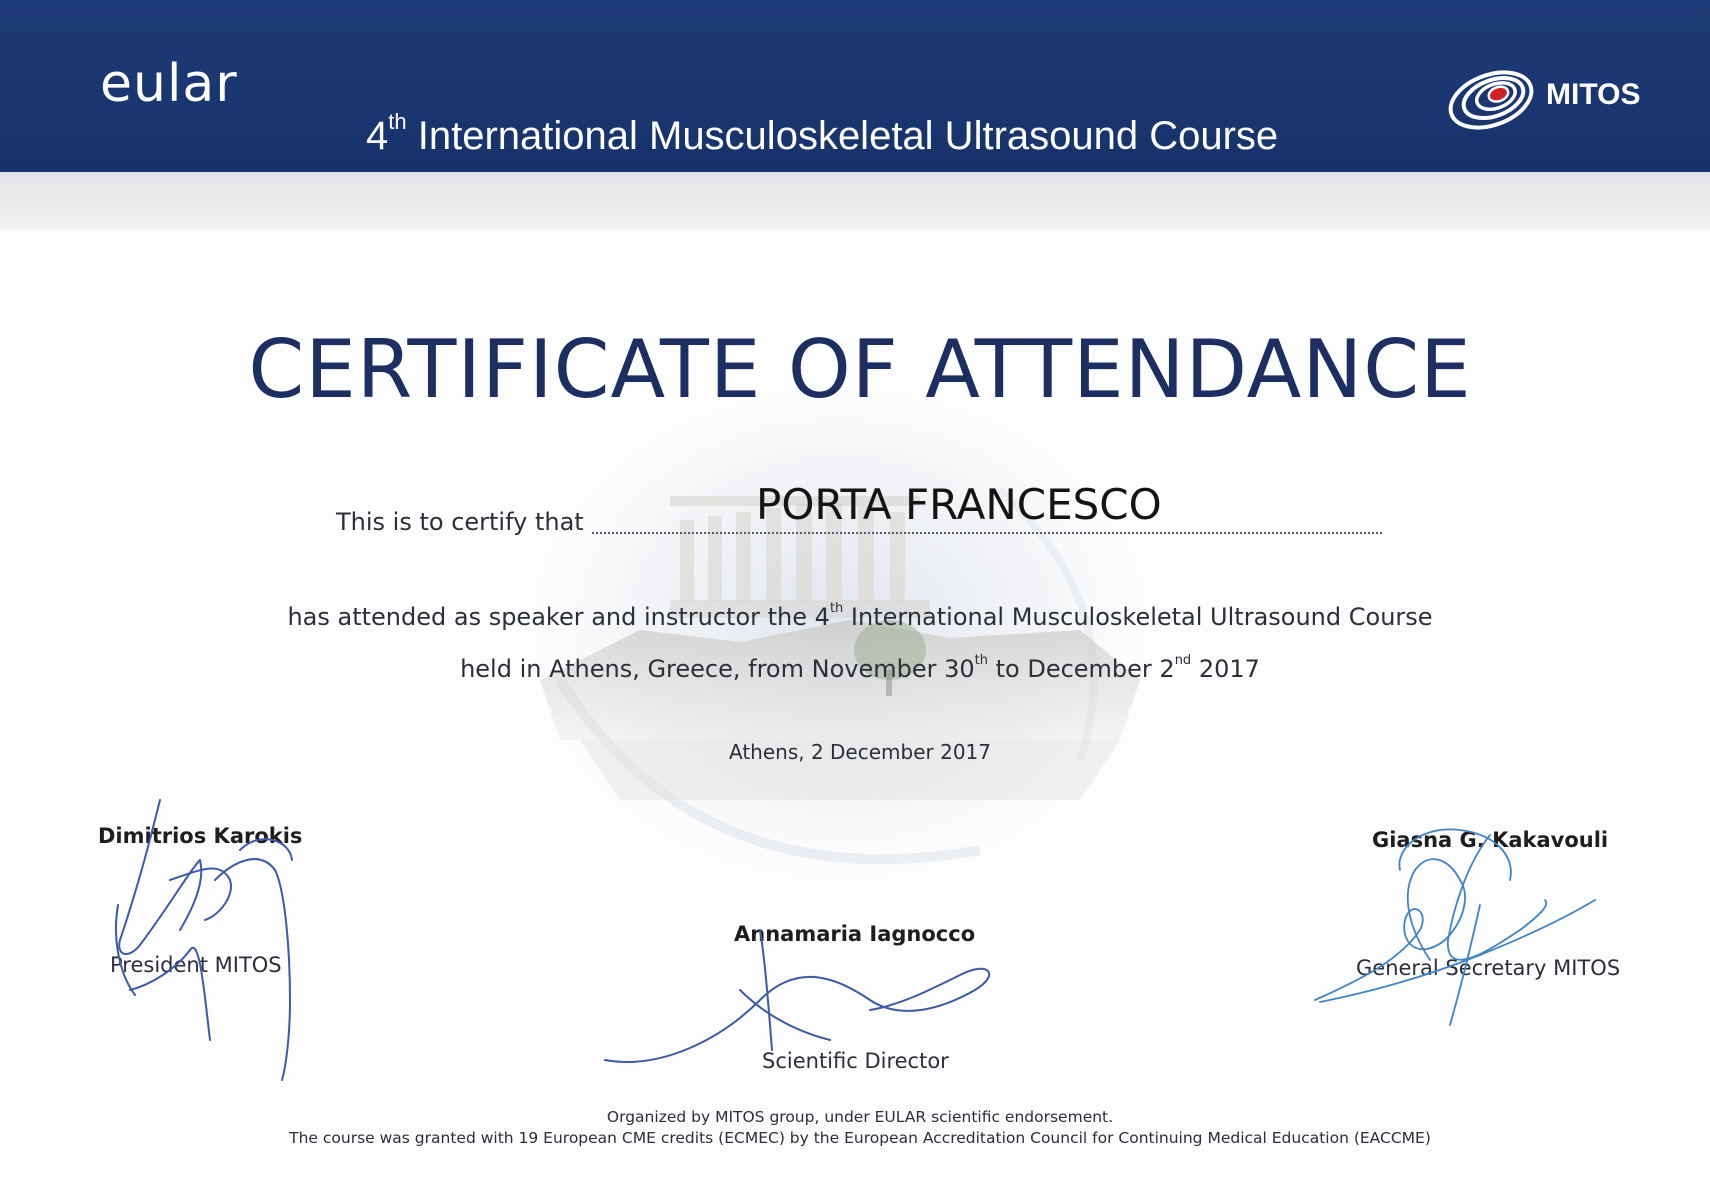 This screenshot has height=1200, width=1710. What do you see at coordinates (859, 752) in the screenshot?
I see `place-and-date: Athens, 2 December 2017` at bounding box center [859, 752].